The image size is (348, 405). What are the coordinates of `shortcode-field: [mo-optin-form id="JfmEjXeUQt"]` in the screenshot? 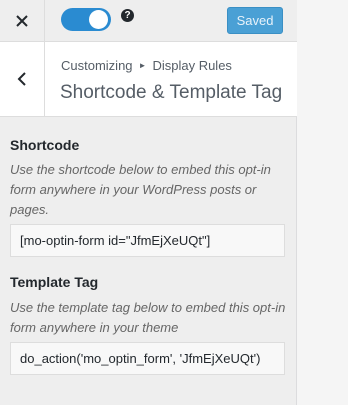 It's located at (147, 240).